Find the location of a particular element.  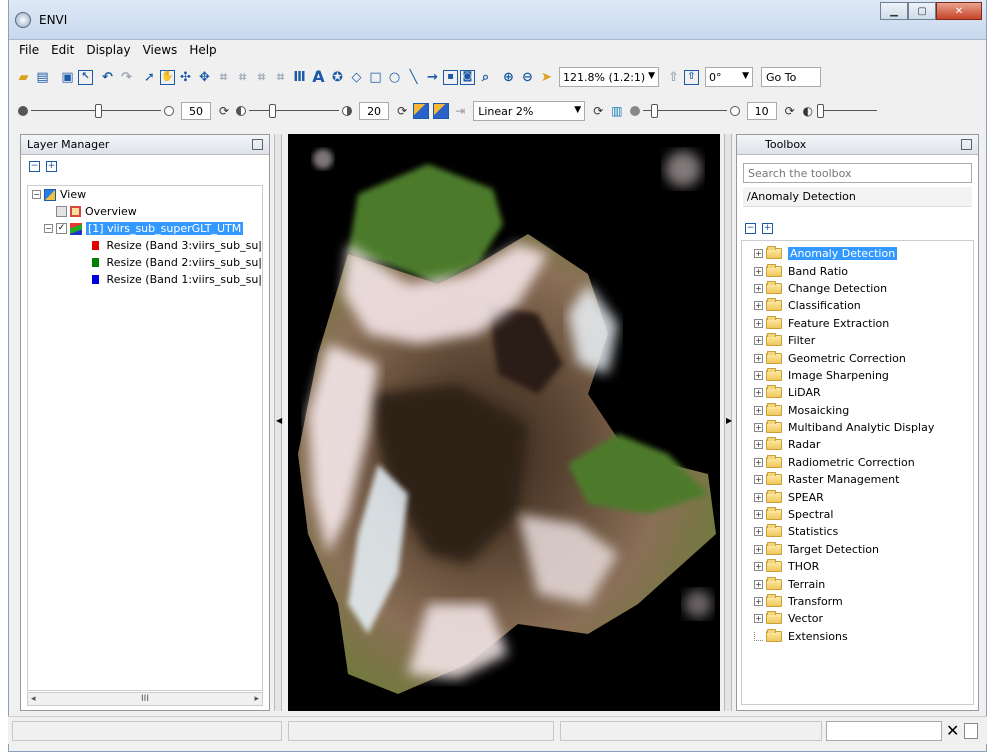

vector-create-icon: ✥ is located at coordinates (204, 77).